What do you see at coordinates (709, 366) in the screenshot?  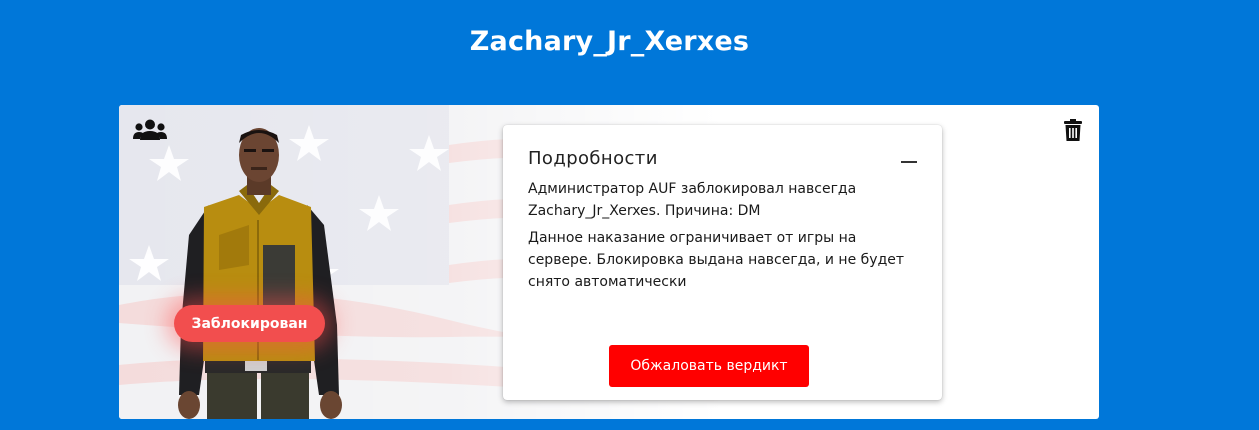 I see `appeal-button: Обжаловать вердикт` at bounding box center [709, 366].